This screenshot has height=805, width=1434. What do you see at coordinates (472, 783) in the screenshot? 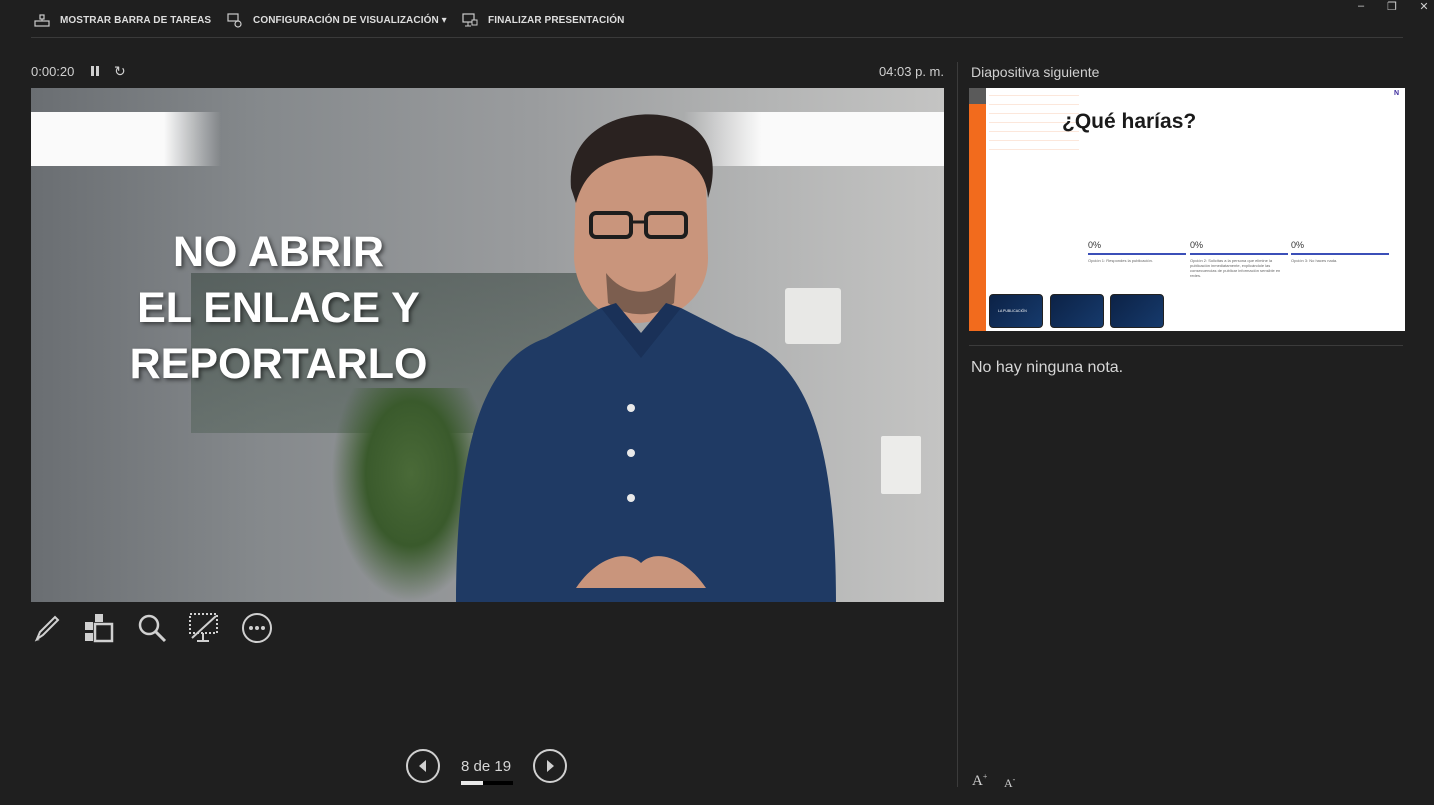
I see `slide-progress-fill` at bounding box center [472, 783].